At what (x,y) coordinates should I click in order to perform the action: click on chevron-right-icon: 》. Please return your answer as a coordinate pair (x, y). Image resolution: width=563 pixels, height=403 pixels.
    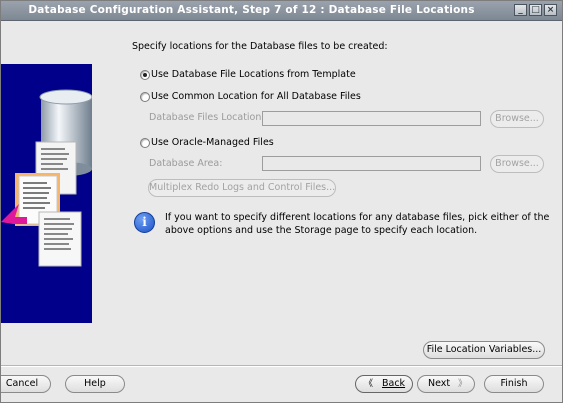
    Looking at the image, I should click on (463, 384).